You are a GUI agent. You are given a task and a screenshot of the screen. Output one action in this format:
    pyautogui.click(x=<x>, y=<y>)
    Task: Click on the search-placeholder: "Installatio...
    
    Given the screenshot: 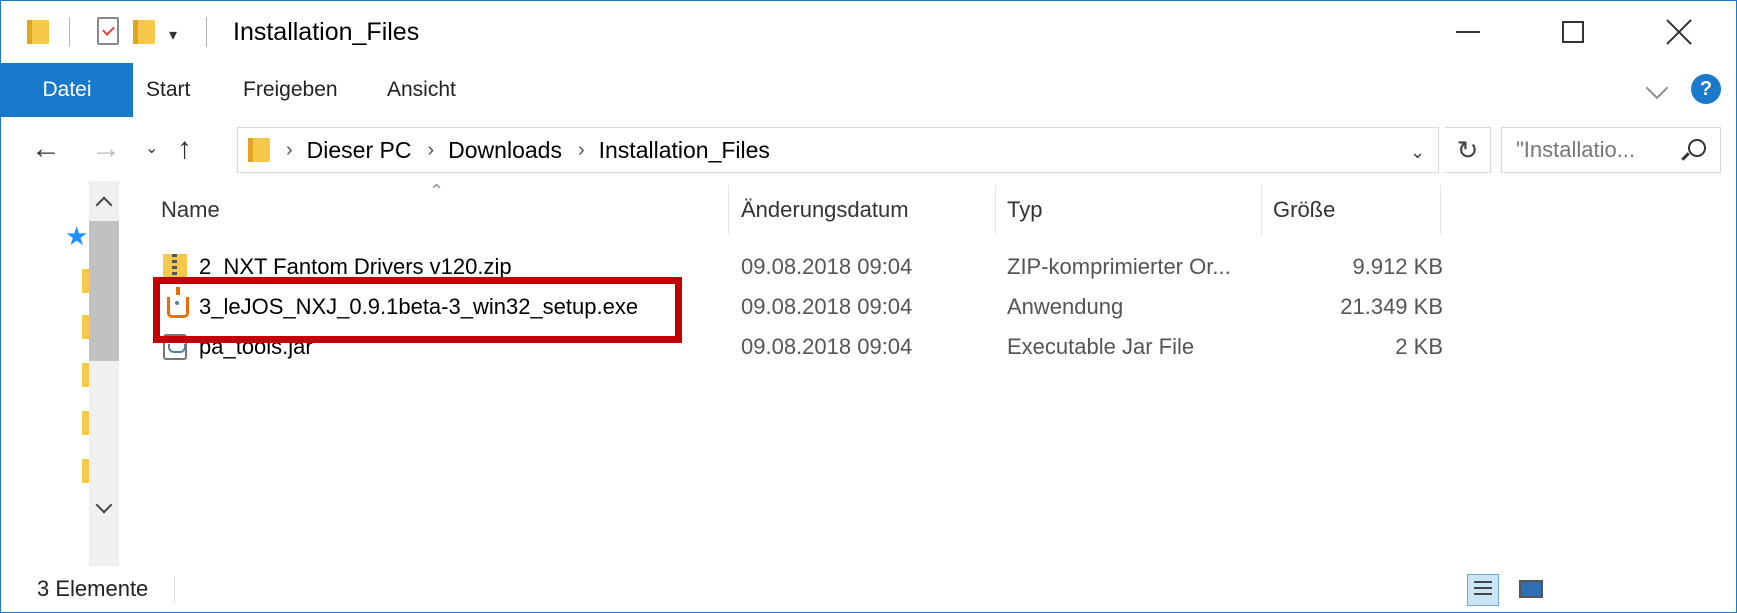 What is the action you would take?
    pyautogui.click(x=1576, y=149)
    